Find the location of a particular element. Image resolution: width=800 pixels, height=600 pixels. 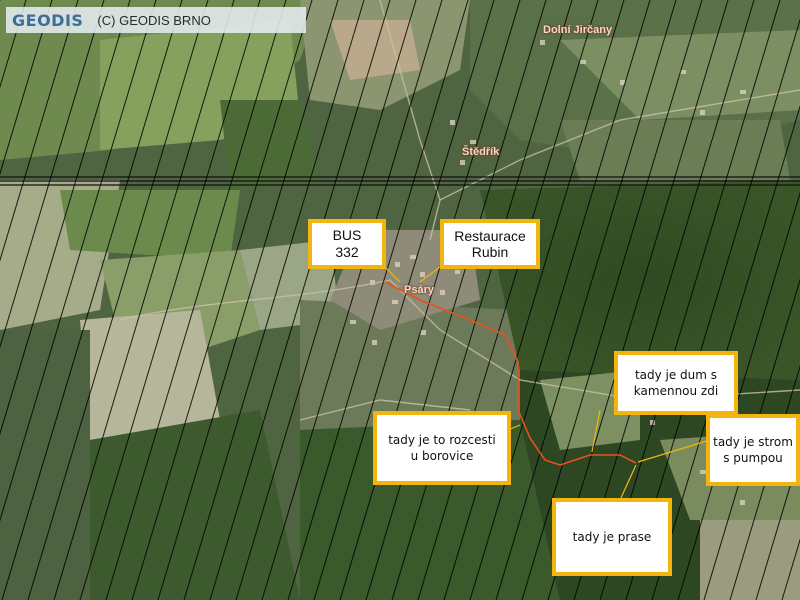

copyright-banner: GEODIS (C) GEODIS BRNO is located at coordinates (156, 20).